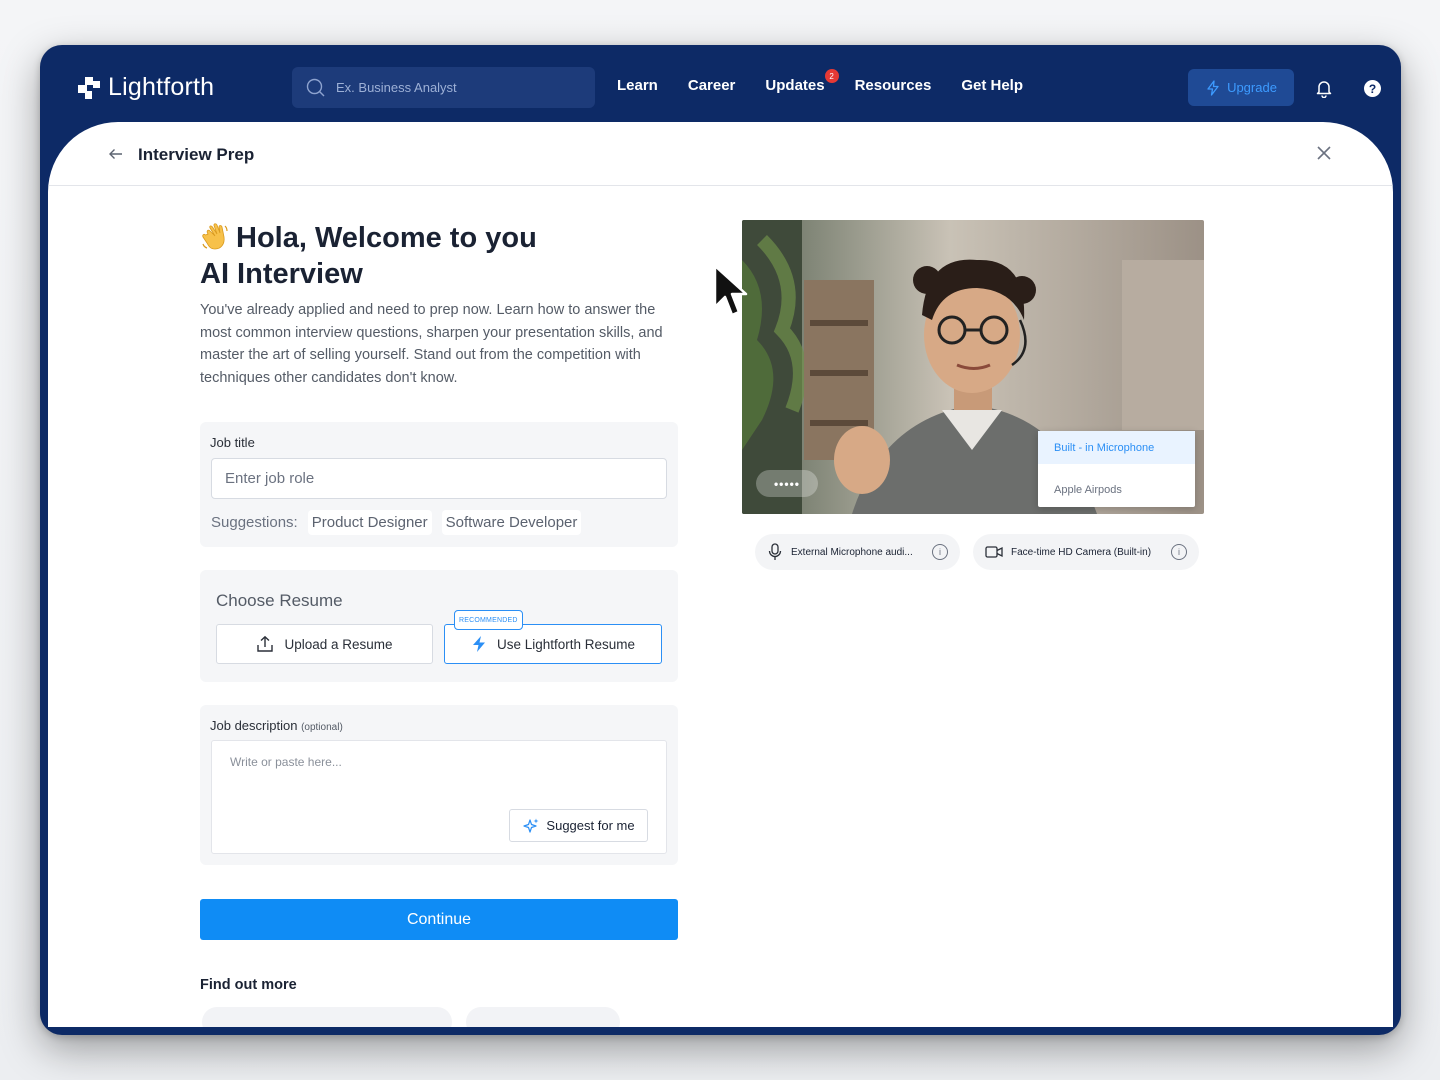 The image size is (1440, 1080). I want to click on logo: Lightforth, so click(145, 87).